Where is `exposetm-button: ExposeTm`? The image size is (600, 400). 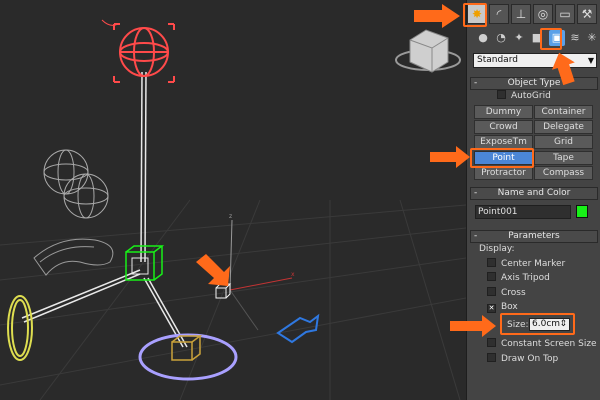
exposetm-button: ExposeTm is located at coordinates (503, 142).